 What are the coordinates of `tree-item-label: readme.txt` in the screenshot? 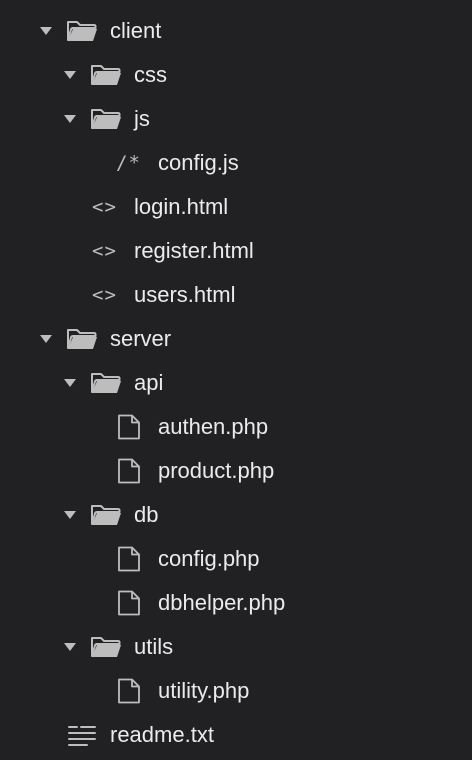 It's located at (162, 734).